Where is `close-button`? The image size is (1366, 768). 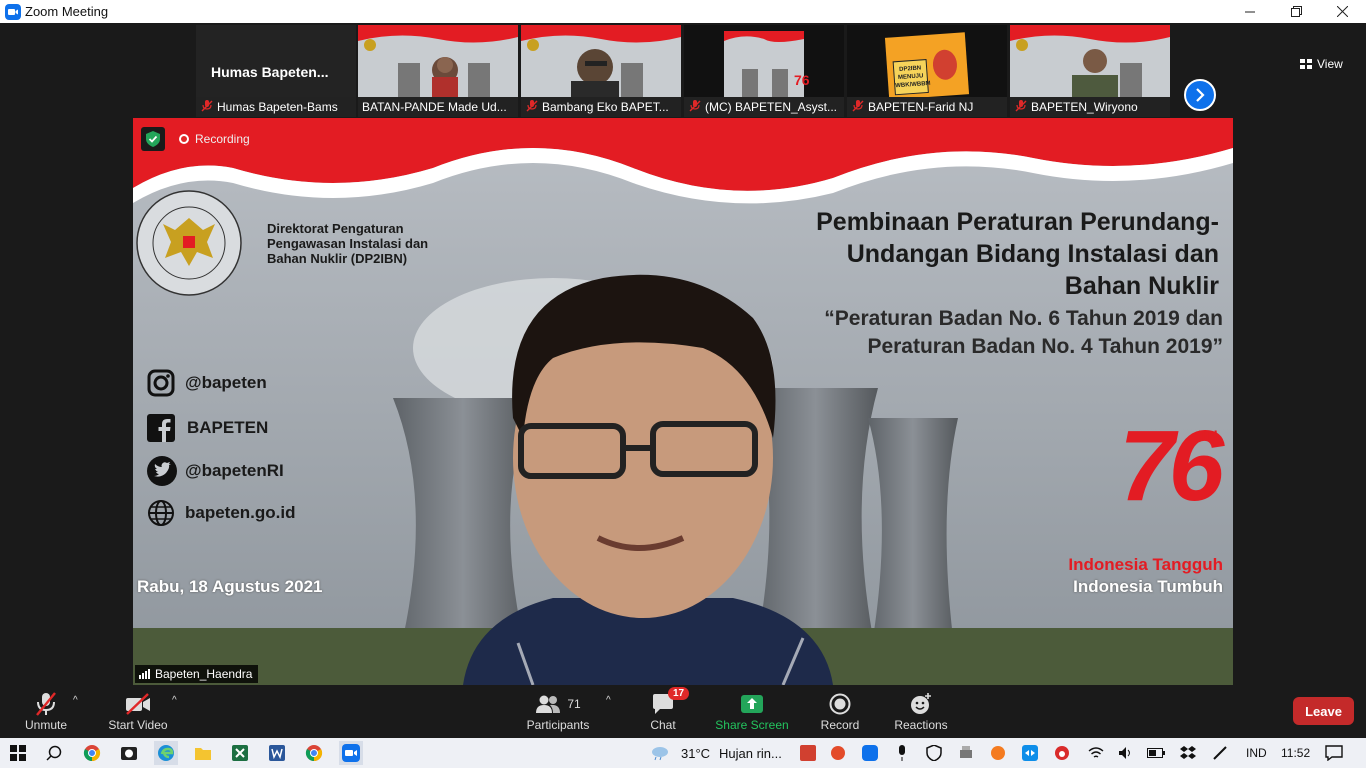
close-button is located at coordinates (1342, 11).